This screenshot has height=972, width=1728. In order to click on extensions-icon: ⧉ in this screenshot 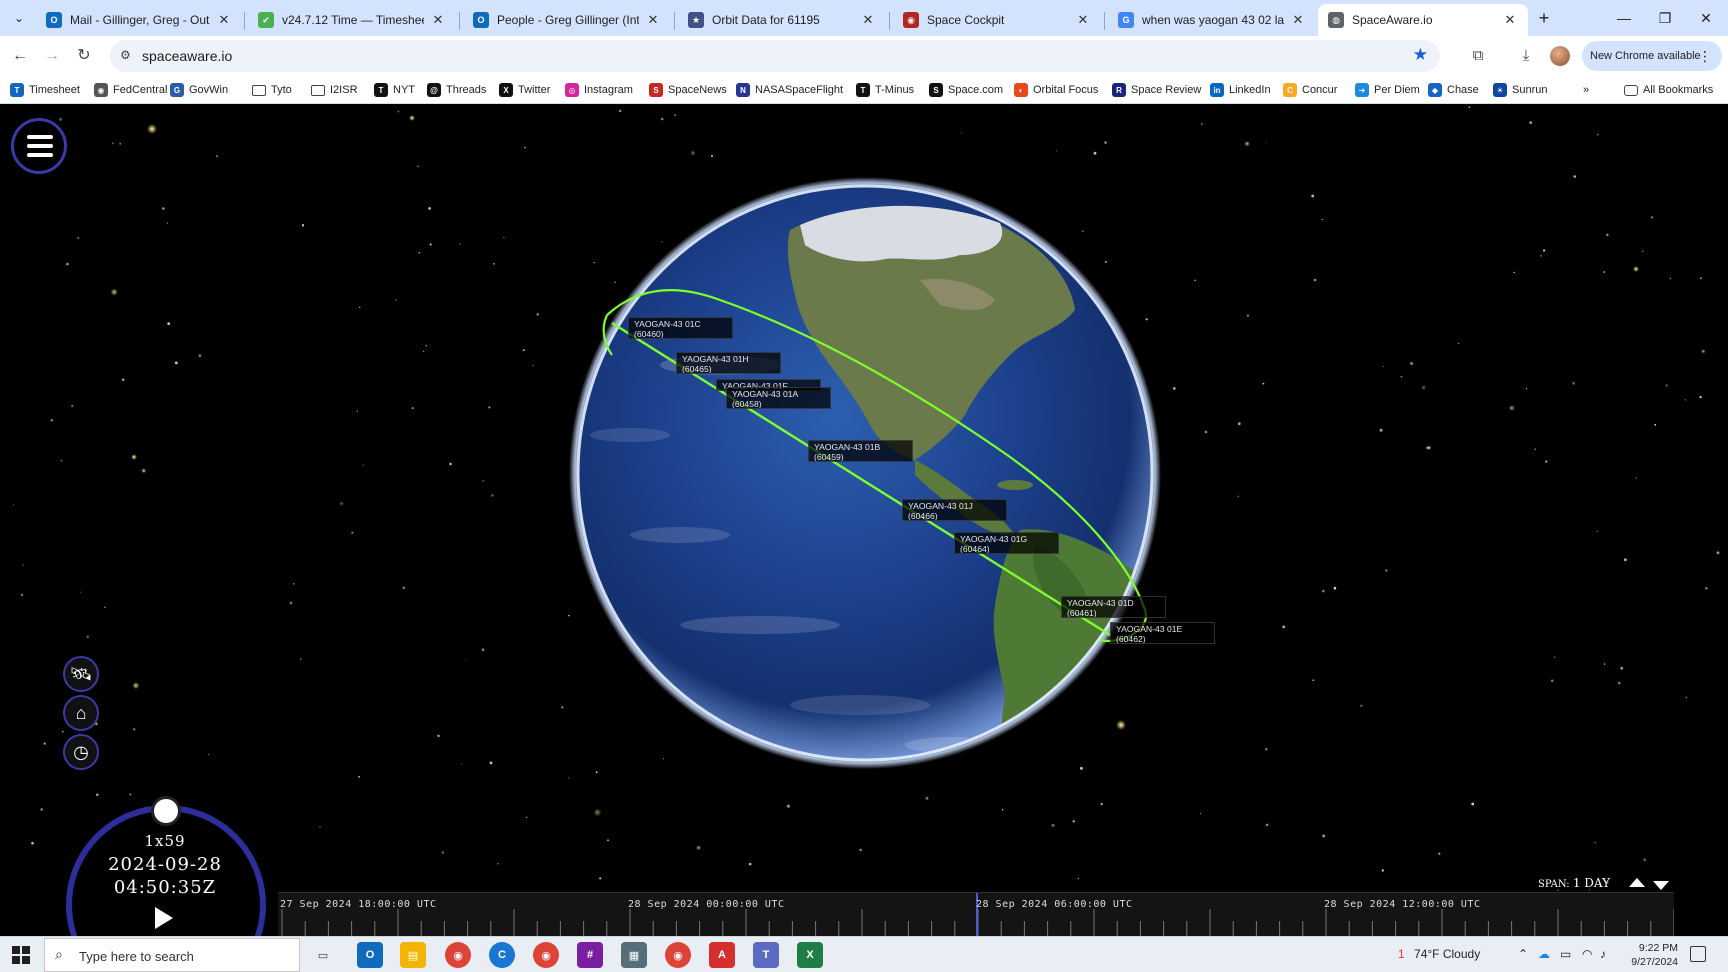, I will do `click(1478, 56)`.